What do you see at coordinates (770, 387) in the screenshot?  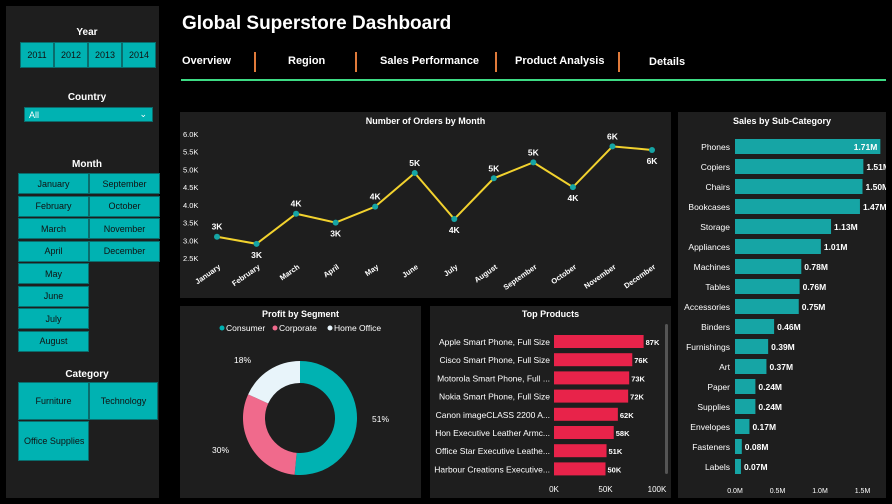 I see `subcategory-value-label: 0.24M` at bounding box center [770, 387].